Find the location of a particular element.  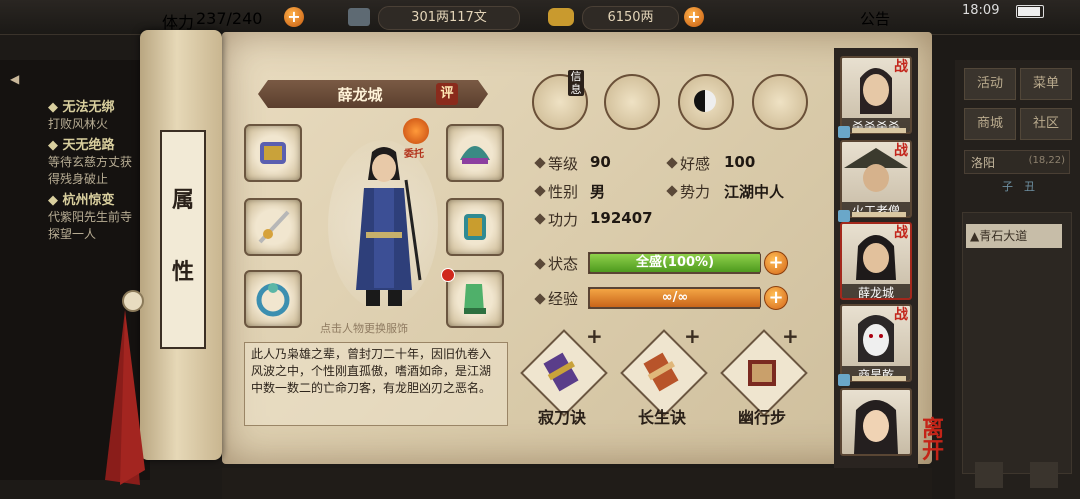

collapse-arrow-icon: ◀ is located at coordinates (14, 79).